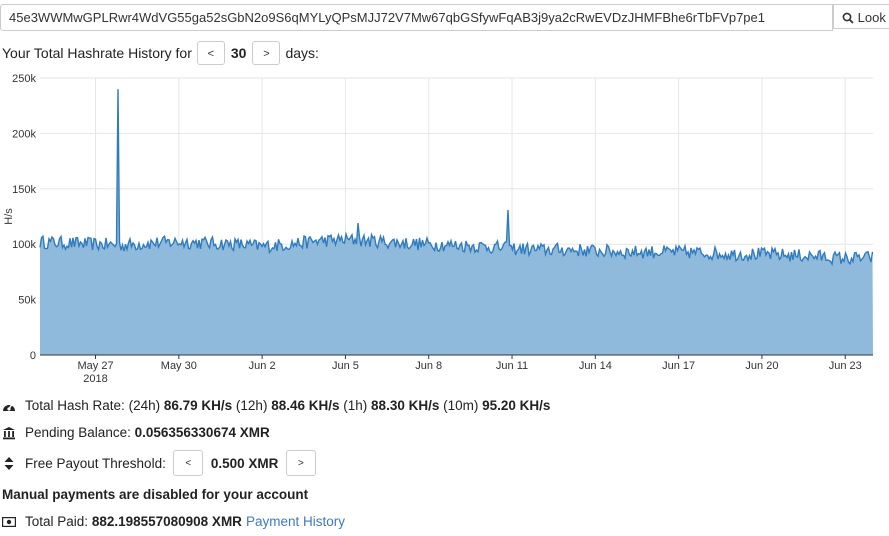  I want to click on payout-threshold-row: Free Payout Threshold: < 0.500 XMR >, so click(159, 463).